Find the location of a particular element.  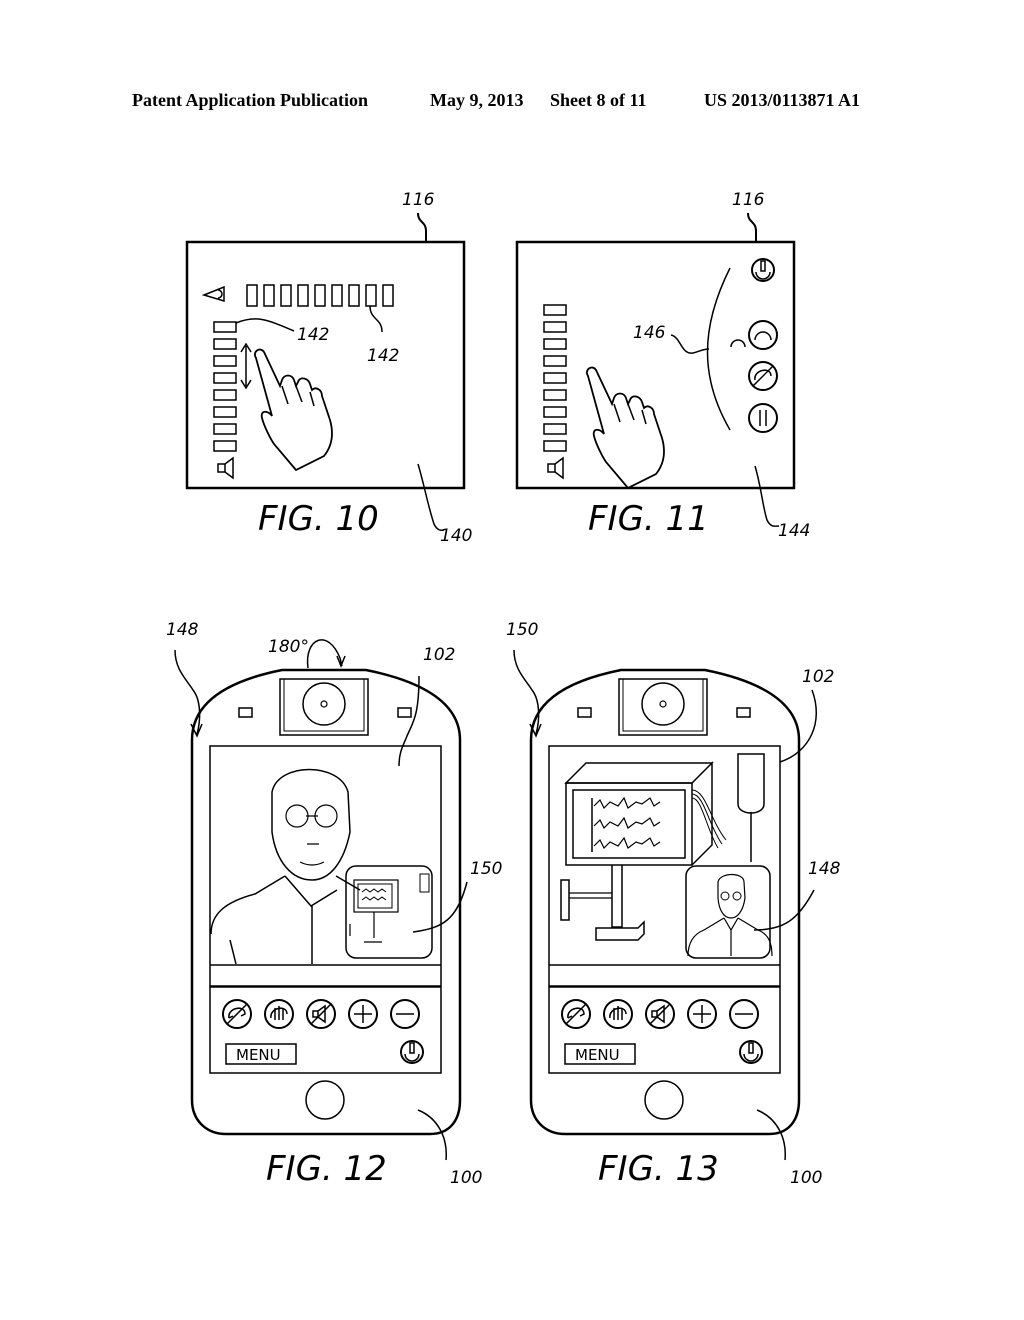

pause-icon is located at coordinates (763, 418).